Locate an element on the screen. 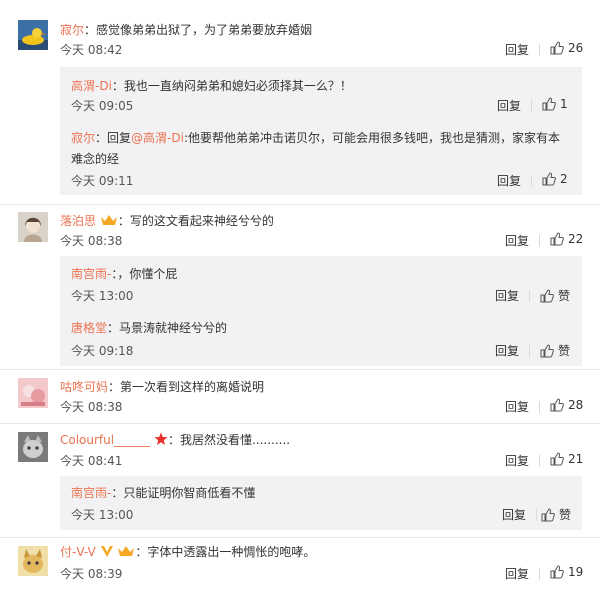 The image size is (600, 590). reply-text: ：，你懂个屁 is located at coordinates (144, 274).